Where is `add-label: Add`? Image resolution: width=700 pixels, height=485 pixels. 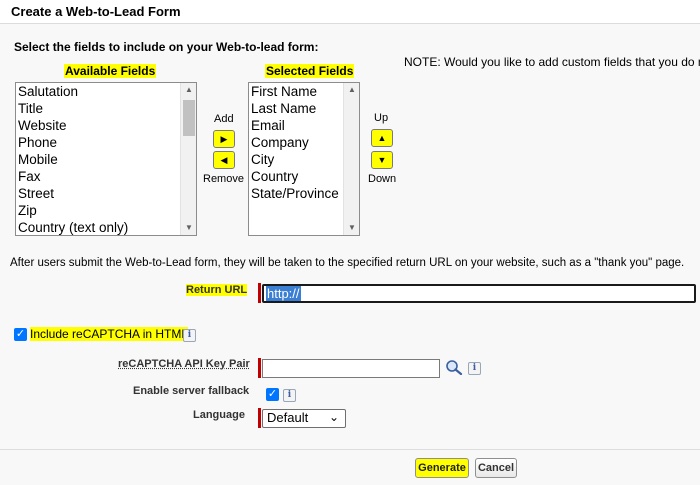
add-label: Add is located at coordinates (224, 119).